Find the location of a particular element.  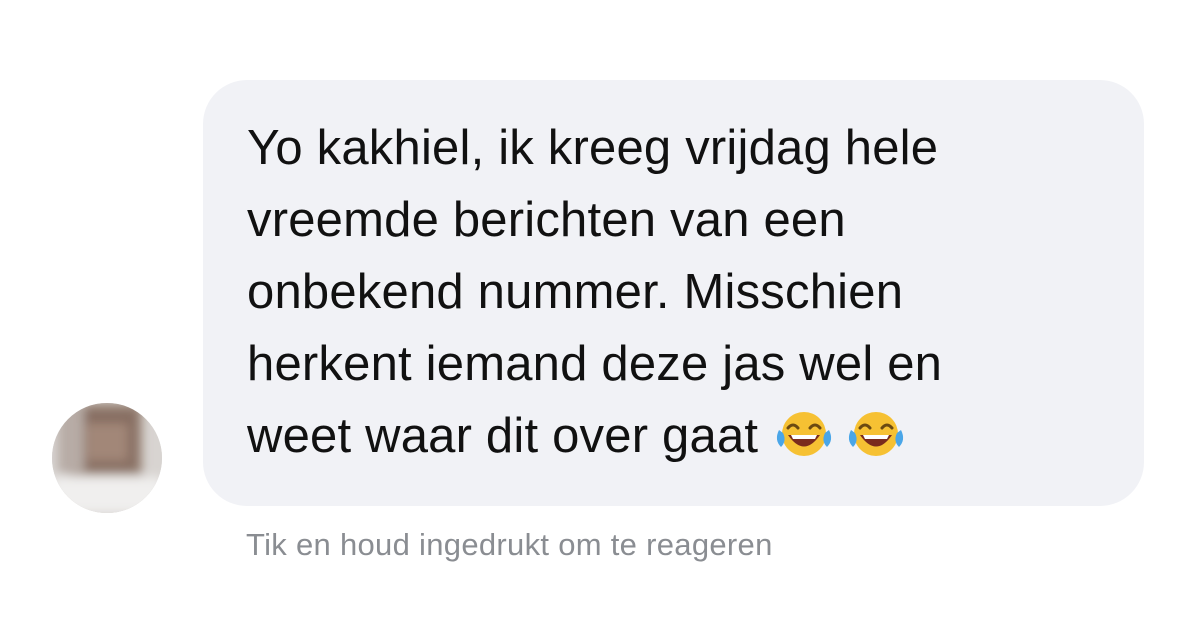

blurred-profile-photo is located at coordinates (107, 458).